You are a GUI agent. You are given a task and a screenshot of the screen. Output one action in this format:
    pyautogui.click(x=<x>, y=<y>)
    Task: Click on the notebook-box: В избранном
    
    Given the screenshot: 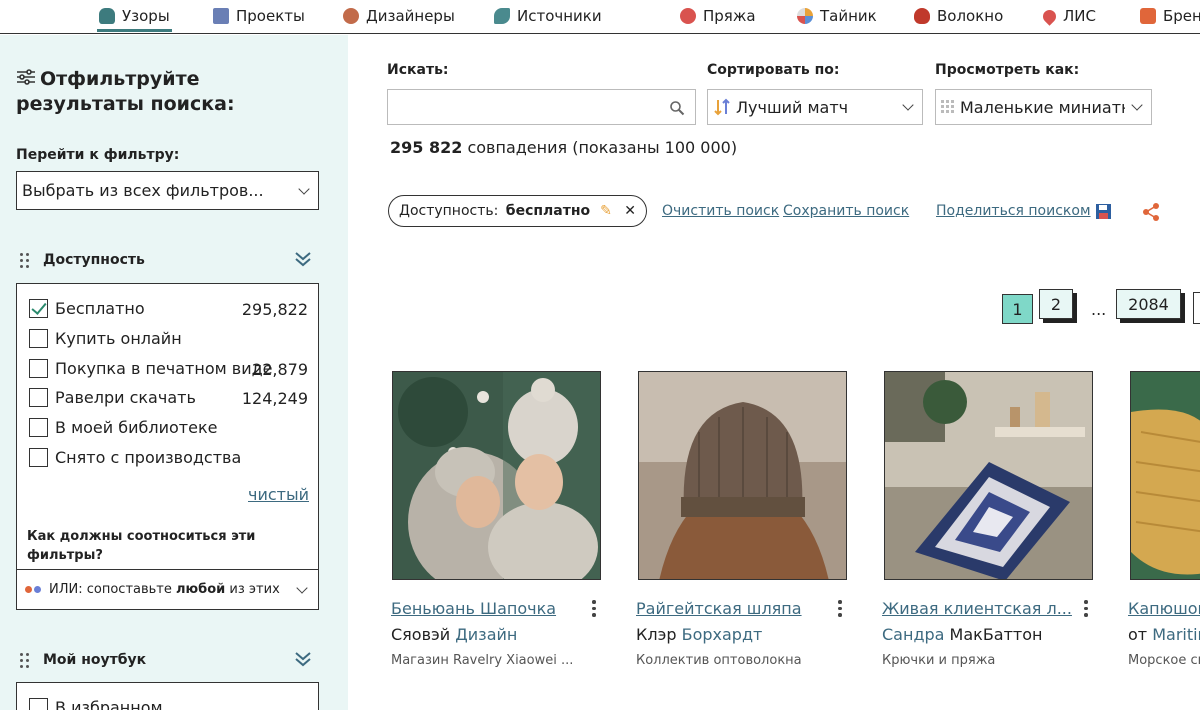 What is the action you would take?
    pyautogui.click(x=167, y=696)
    